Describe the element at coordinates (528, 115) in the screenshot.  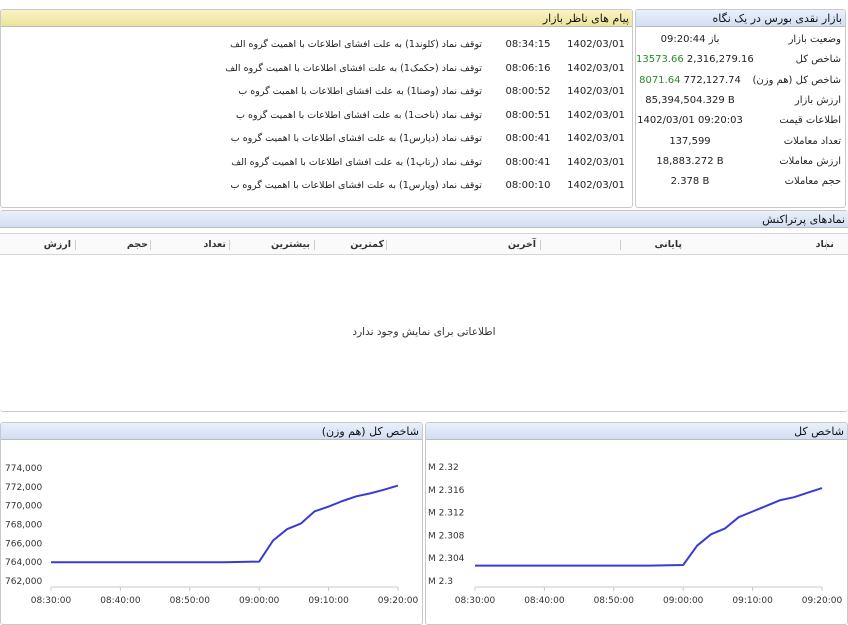
I see `message-time: 08:00:51` at that location.